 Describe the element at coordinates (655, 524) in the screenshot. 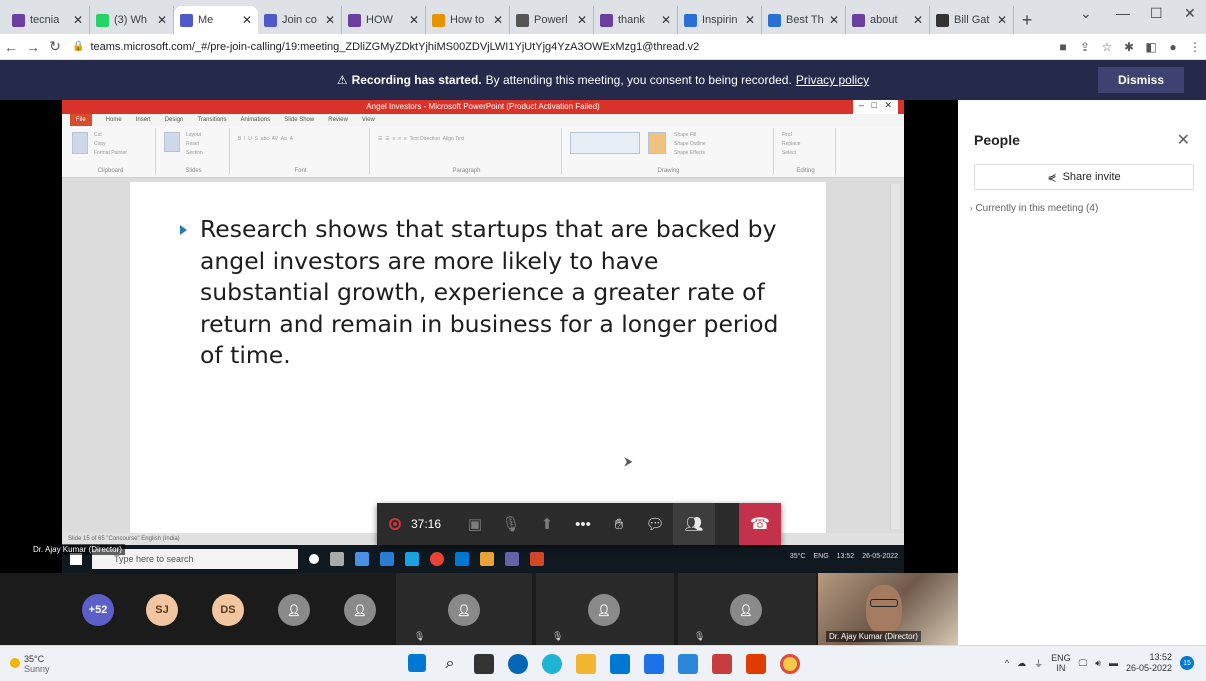

I see `chat-icon: 💬︎` at that location.